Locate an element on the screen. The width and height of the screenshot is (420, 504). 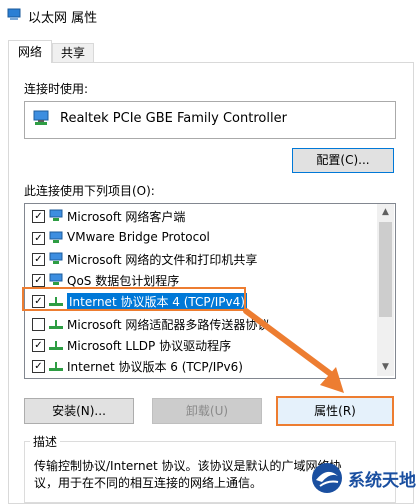
list-item-label: VMware Bridge Protocol is located at coordinates (138, 237).